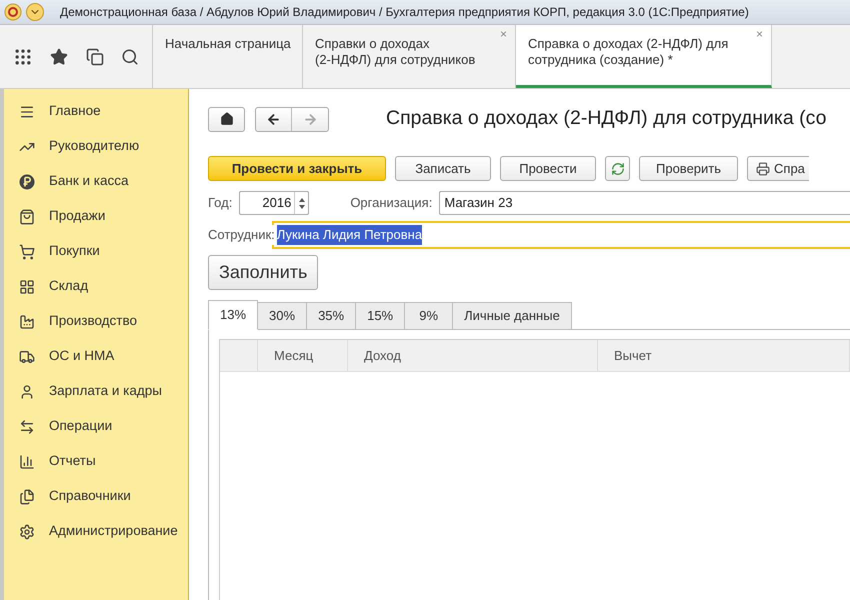 The image size is (850, 600). I want to click on spin-down-icon, so click(301, 206).